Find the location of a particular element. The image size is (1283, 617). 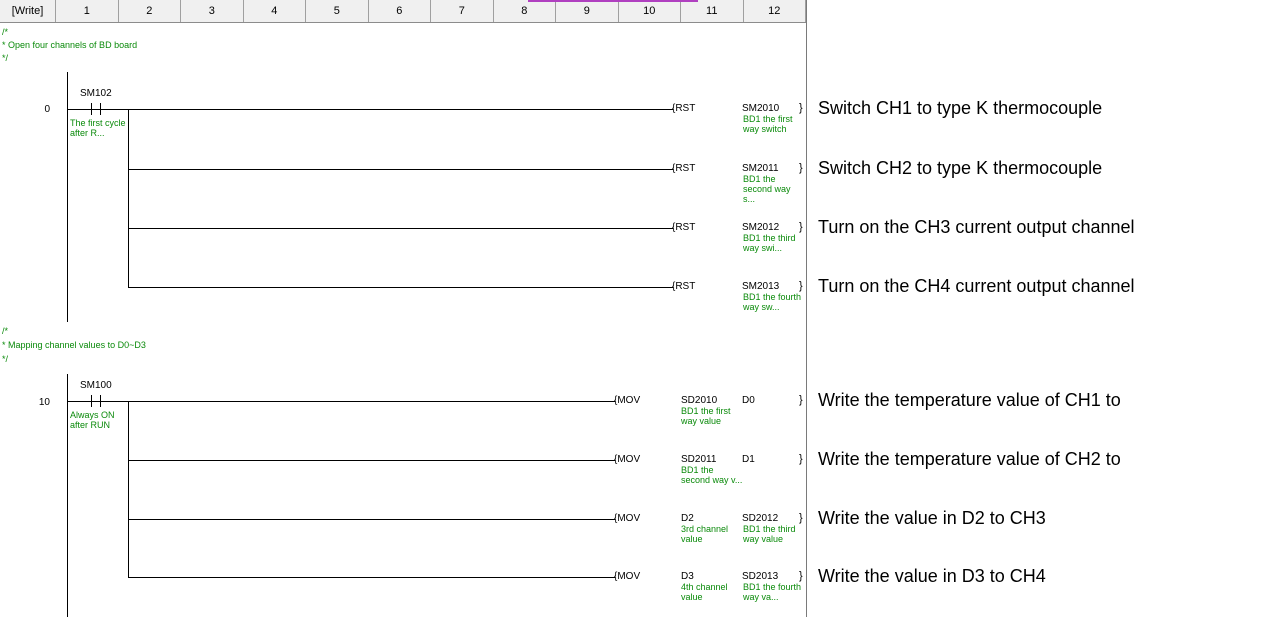

annotation-ch2: Switch CH2 to type K thermocouple is located at coordinates (960, 168).